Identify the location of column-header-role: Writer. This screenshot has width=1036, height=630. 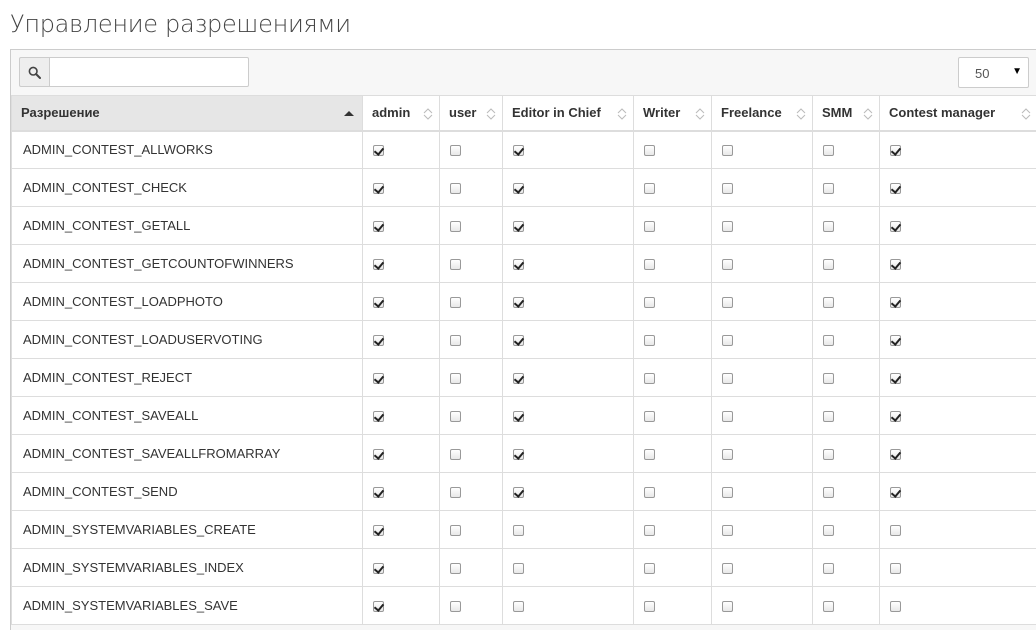
(673, 113).